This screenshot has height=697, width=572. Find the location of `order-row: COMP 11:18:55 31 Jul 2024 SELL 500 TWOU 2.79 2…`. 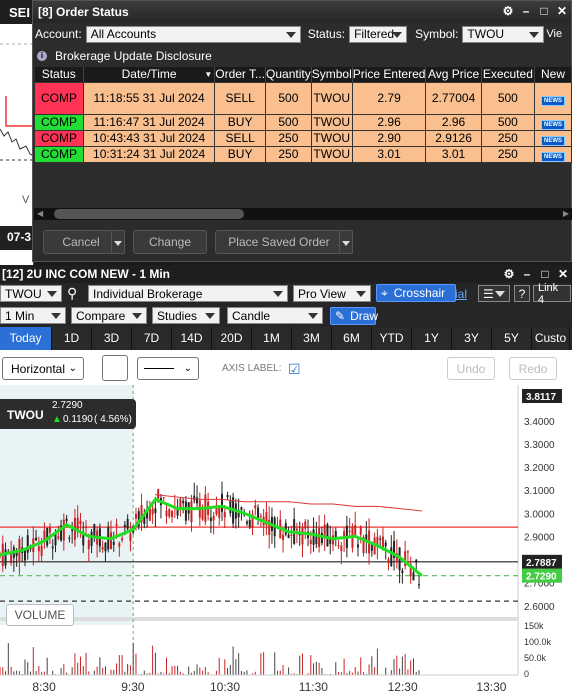

order-row: COMP 11:18:55 31 Jul 2024 SELL 500 TWOU 2.79 2… is located at coordinates (303, 98).